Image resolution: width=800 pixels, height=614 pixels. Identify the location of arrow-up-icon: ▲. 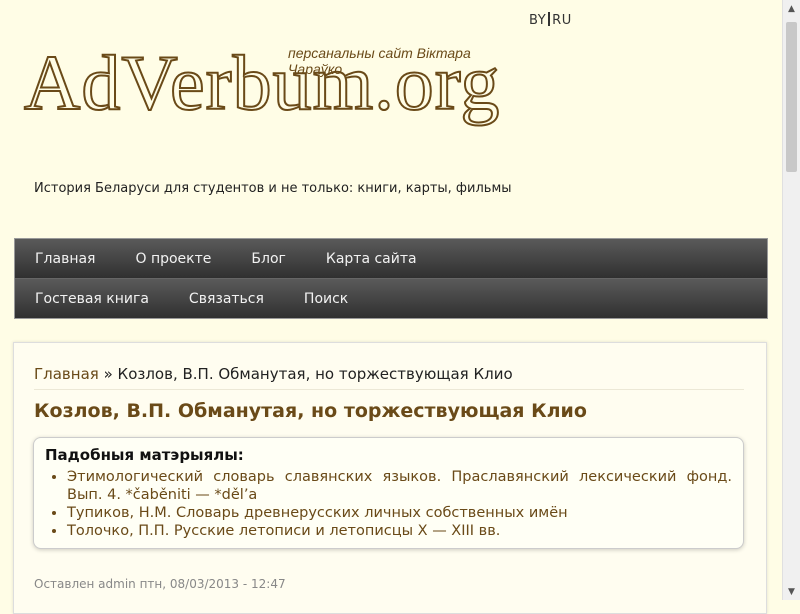
(791, 8).